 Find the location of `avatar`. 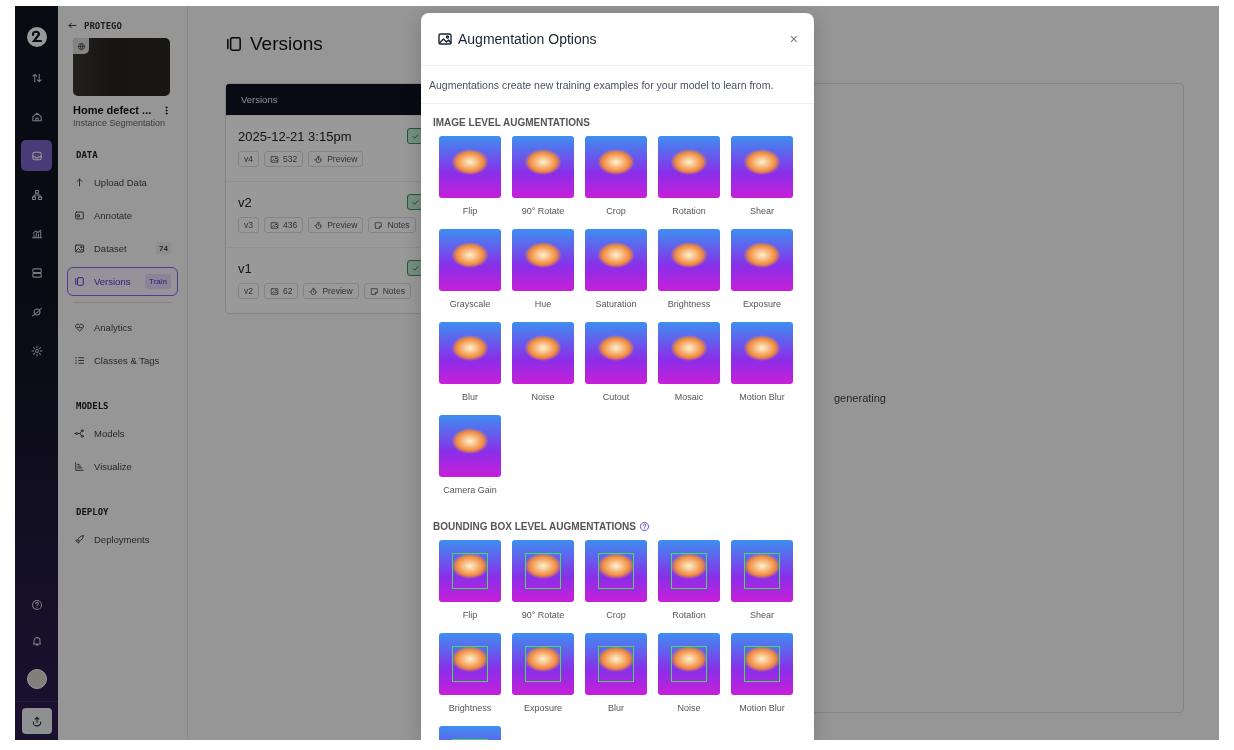

avatar is located at coordinates (36, 679).